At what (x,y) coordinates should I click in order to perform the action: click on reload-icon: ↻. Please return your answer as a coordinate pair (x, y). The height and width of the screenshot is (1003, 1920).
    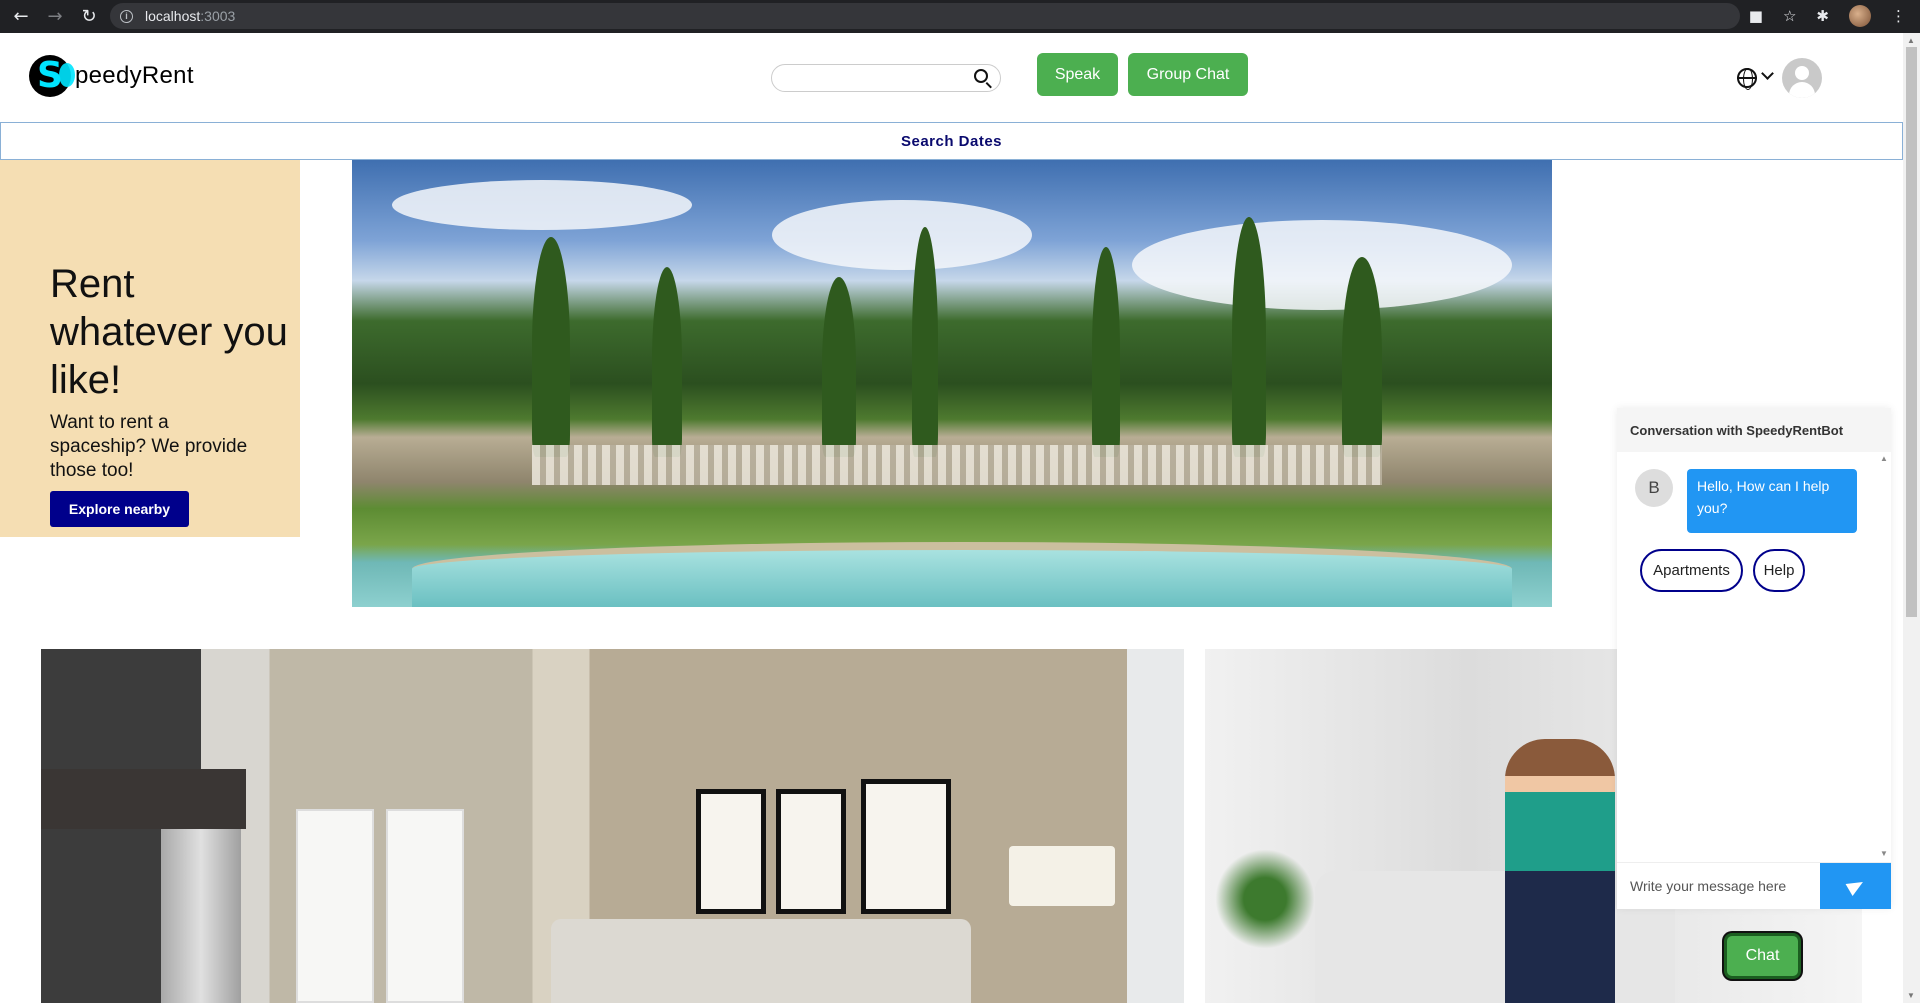
    Looking at the image, I should click on (89, 16).